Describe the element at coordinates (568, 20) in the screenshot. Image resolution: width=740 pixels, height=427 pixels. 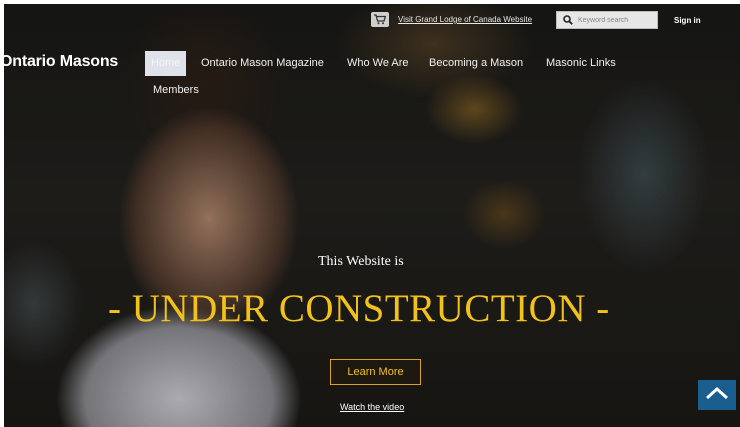
I see `magnifier-icon` at that location.